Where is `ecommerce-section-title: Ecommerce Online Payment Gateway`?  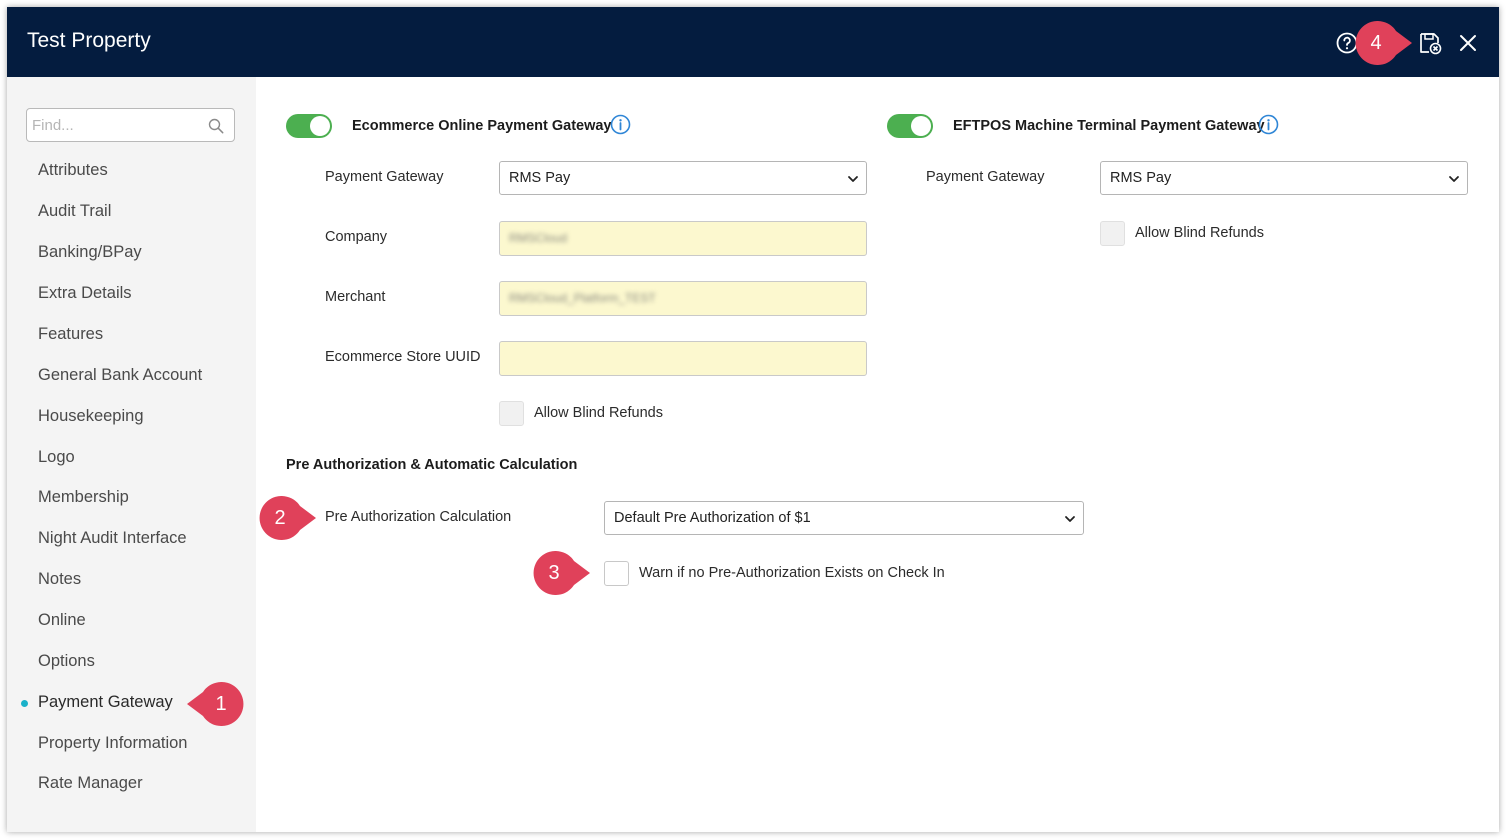 ecommerce-section-title: Ecommerce Online Payment Gateway is located at coordinates (482, 126).